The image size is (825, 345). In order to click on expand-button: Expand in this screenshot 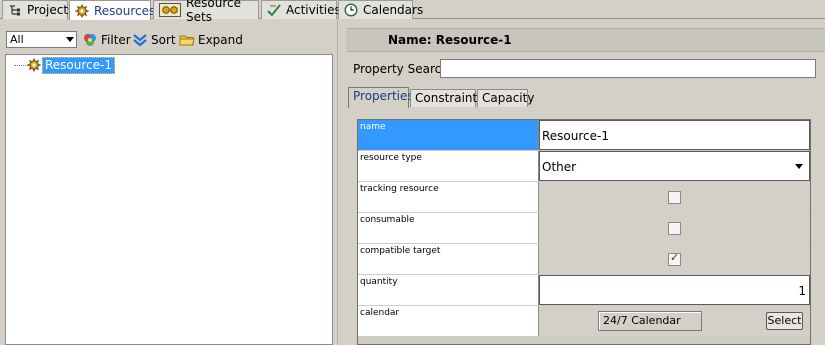, I will do `click(211, 39)`.